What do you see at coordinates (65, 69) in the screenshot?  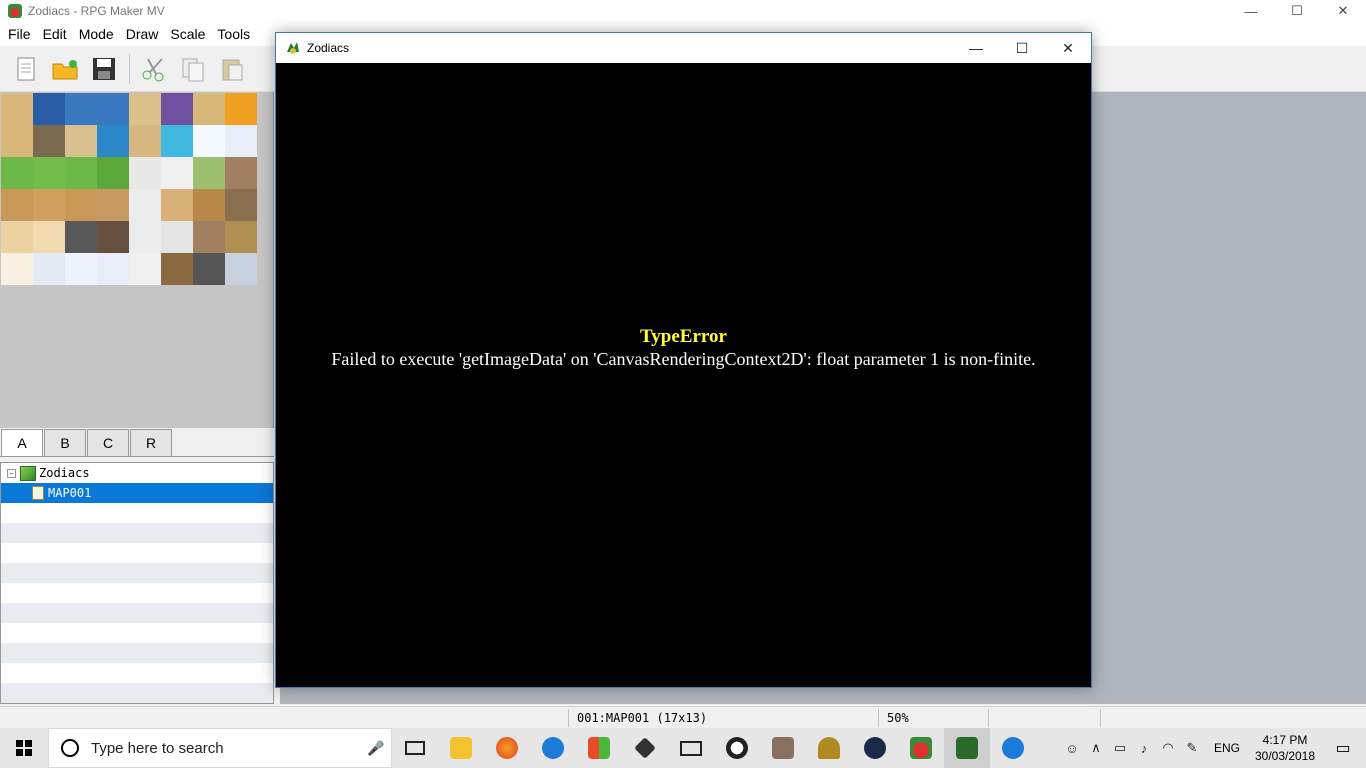 I see `open-project-button` at bounding box center [65, 69].